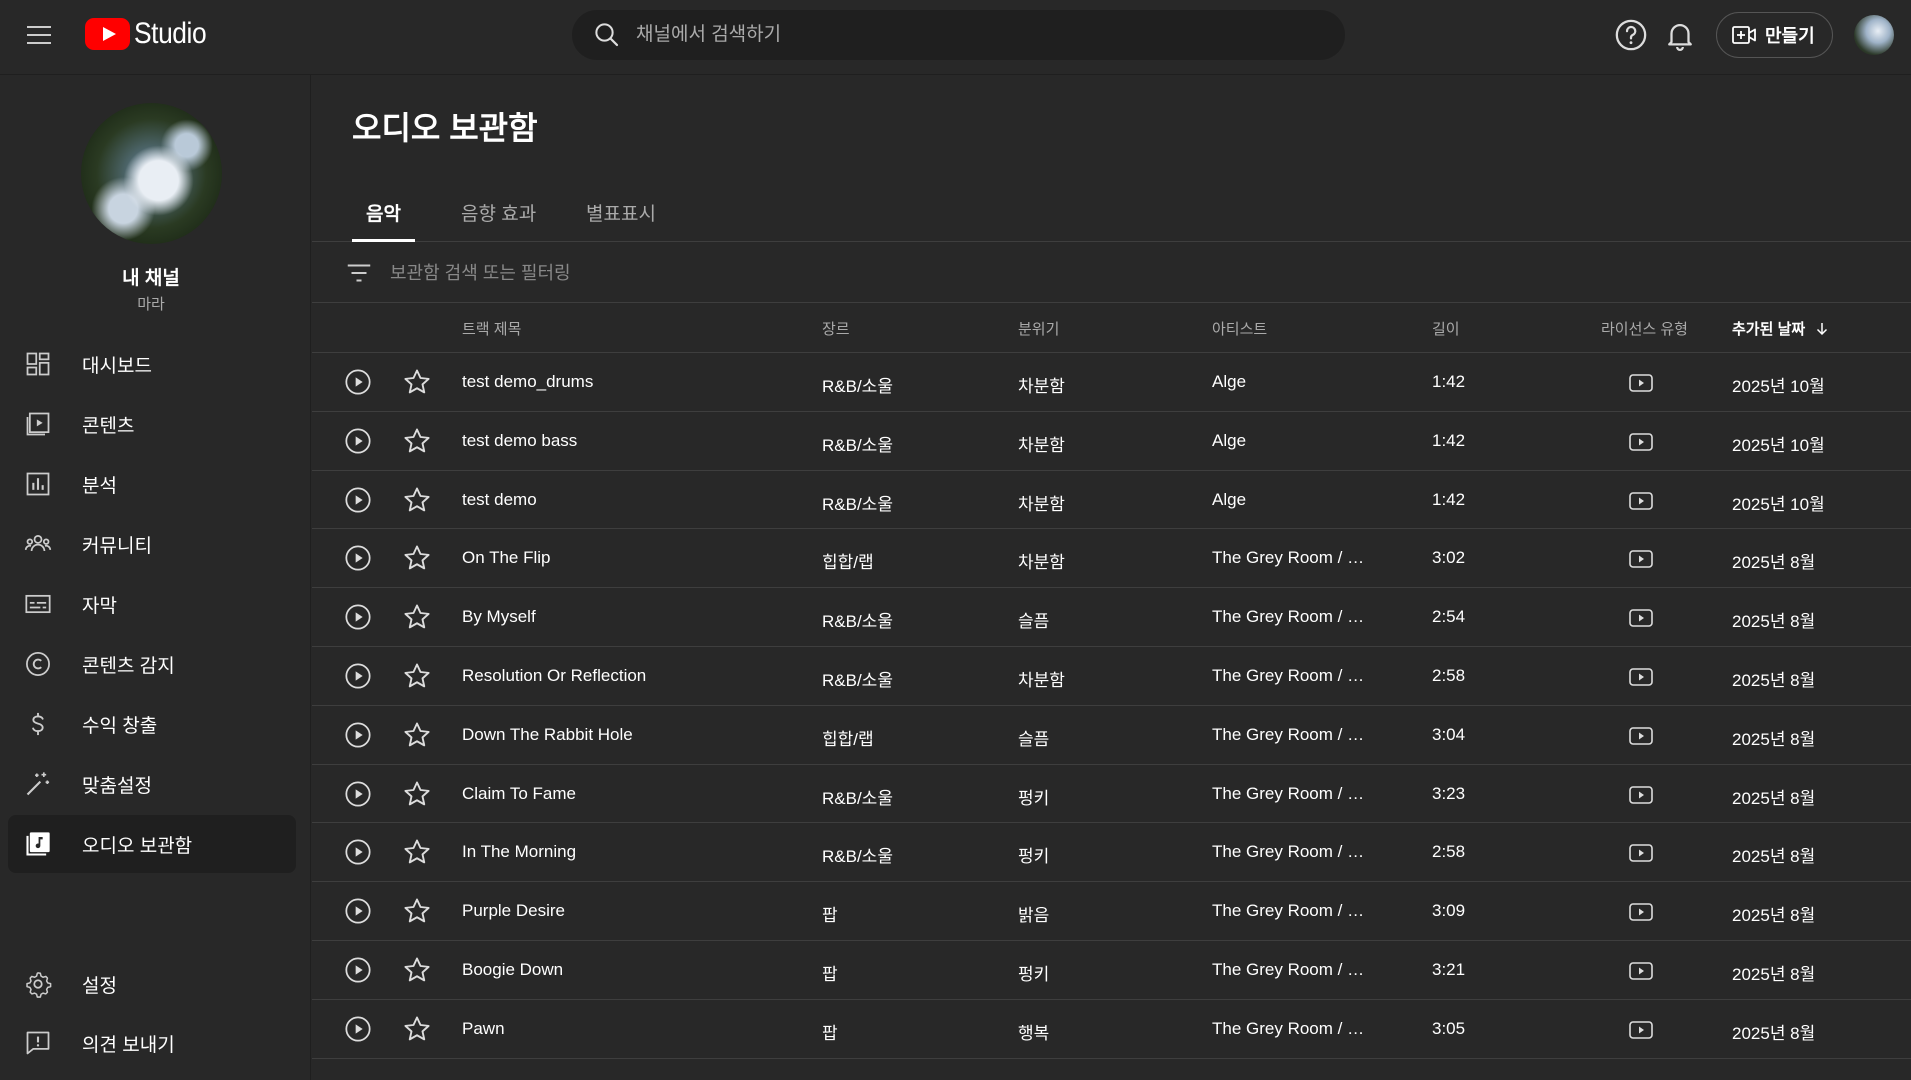  Describe the element at coordinates (152, 984) in the screenshot. I see `sidebar-item-settings: 설정` at that location.